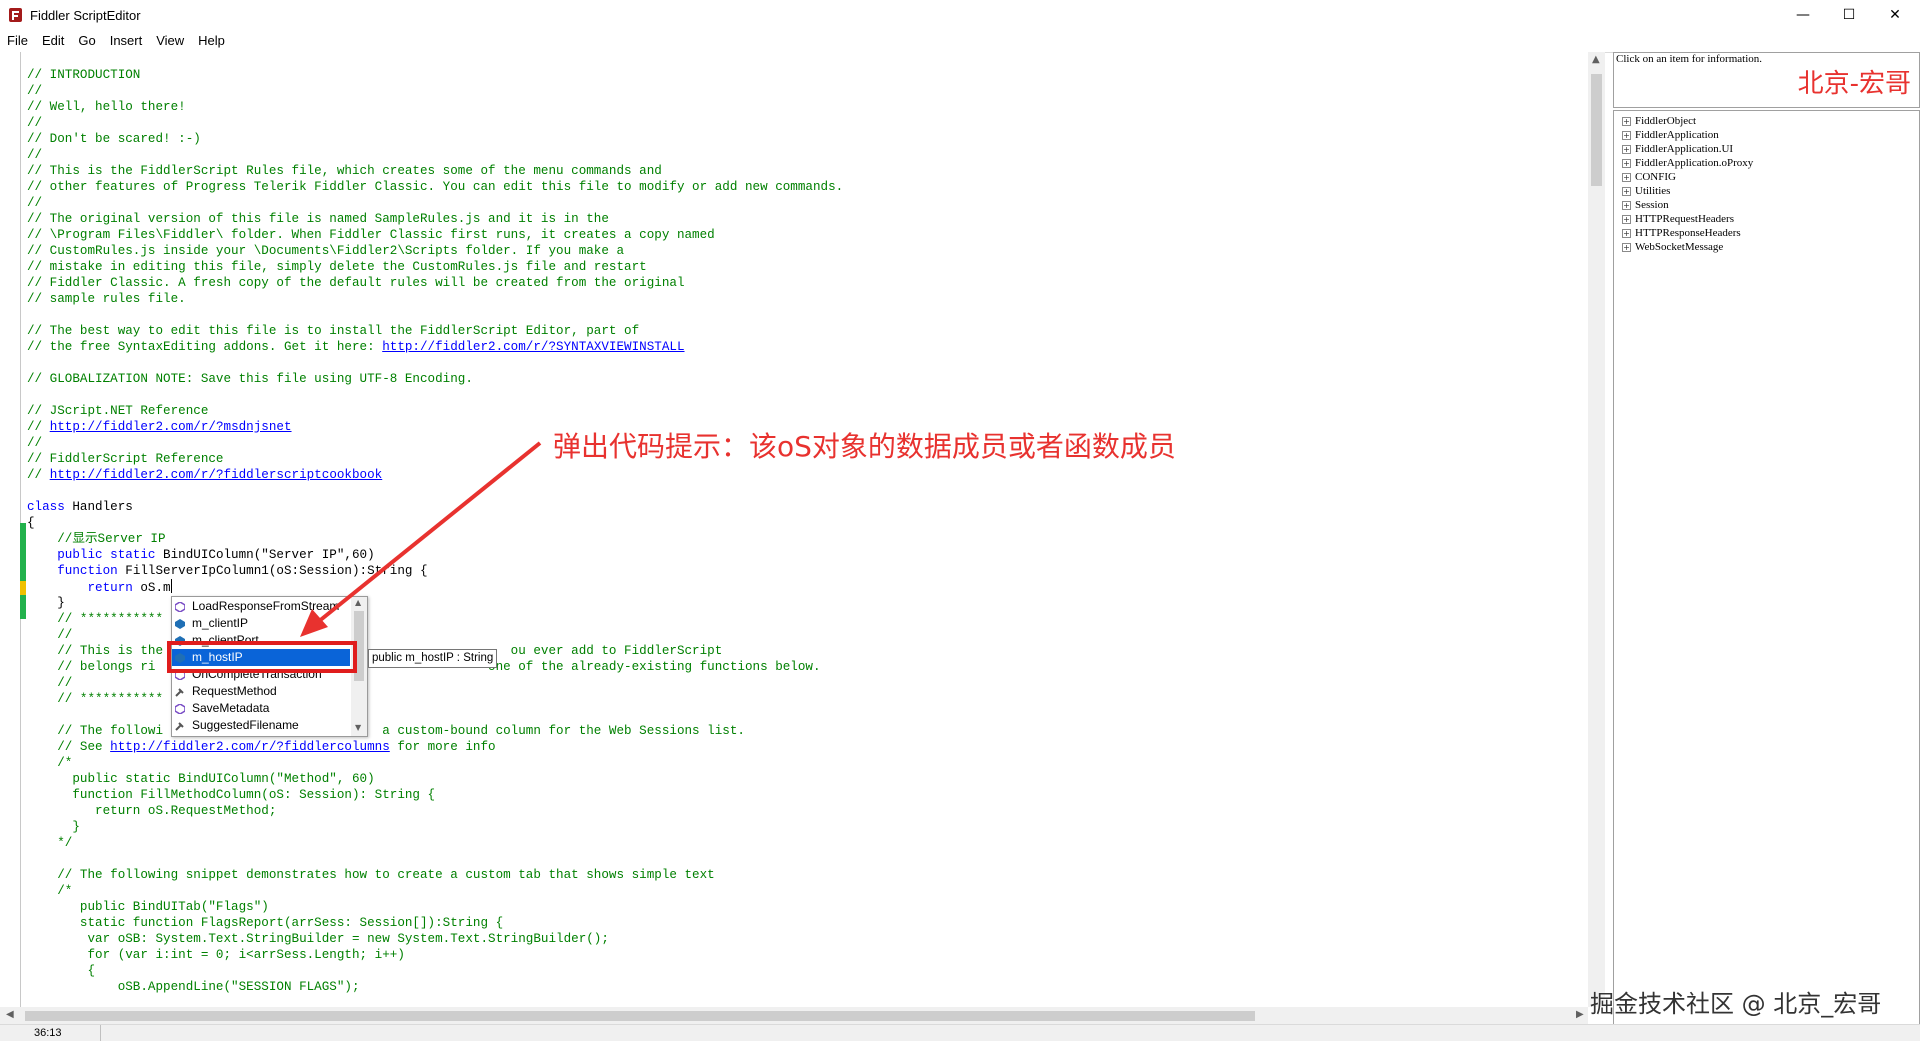  I want to click on annotation-callout: 弹出代码提示：该oS对象的数据成员或者函数成员, so click(864, 446).